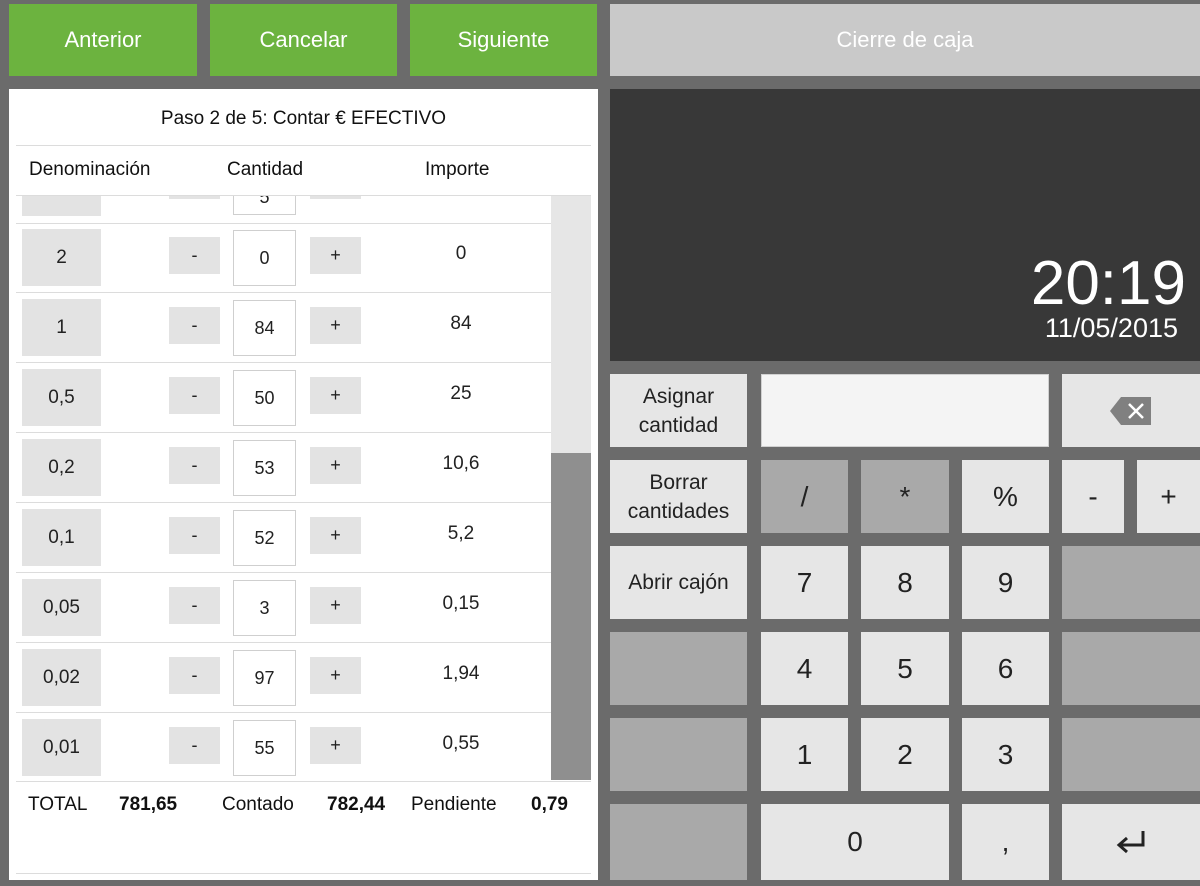  I want to click on enter-button, so click(1131, 842).